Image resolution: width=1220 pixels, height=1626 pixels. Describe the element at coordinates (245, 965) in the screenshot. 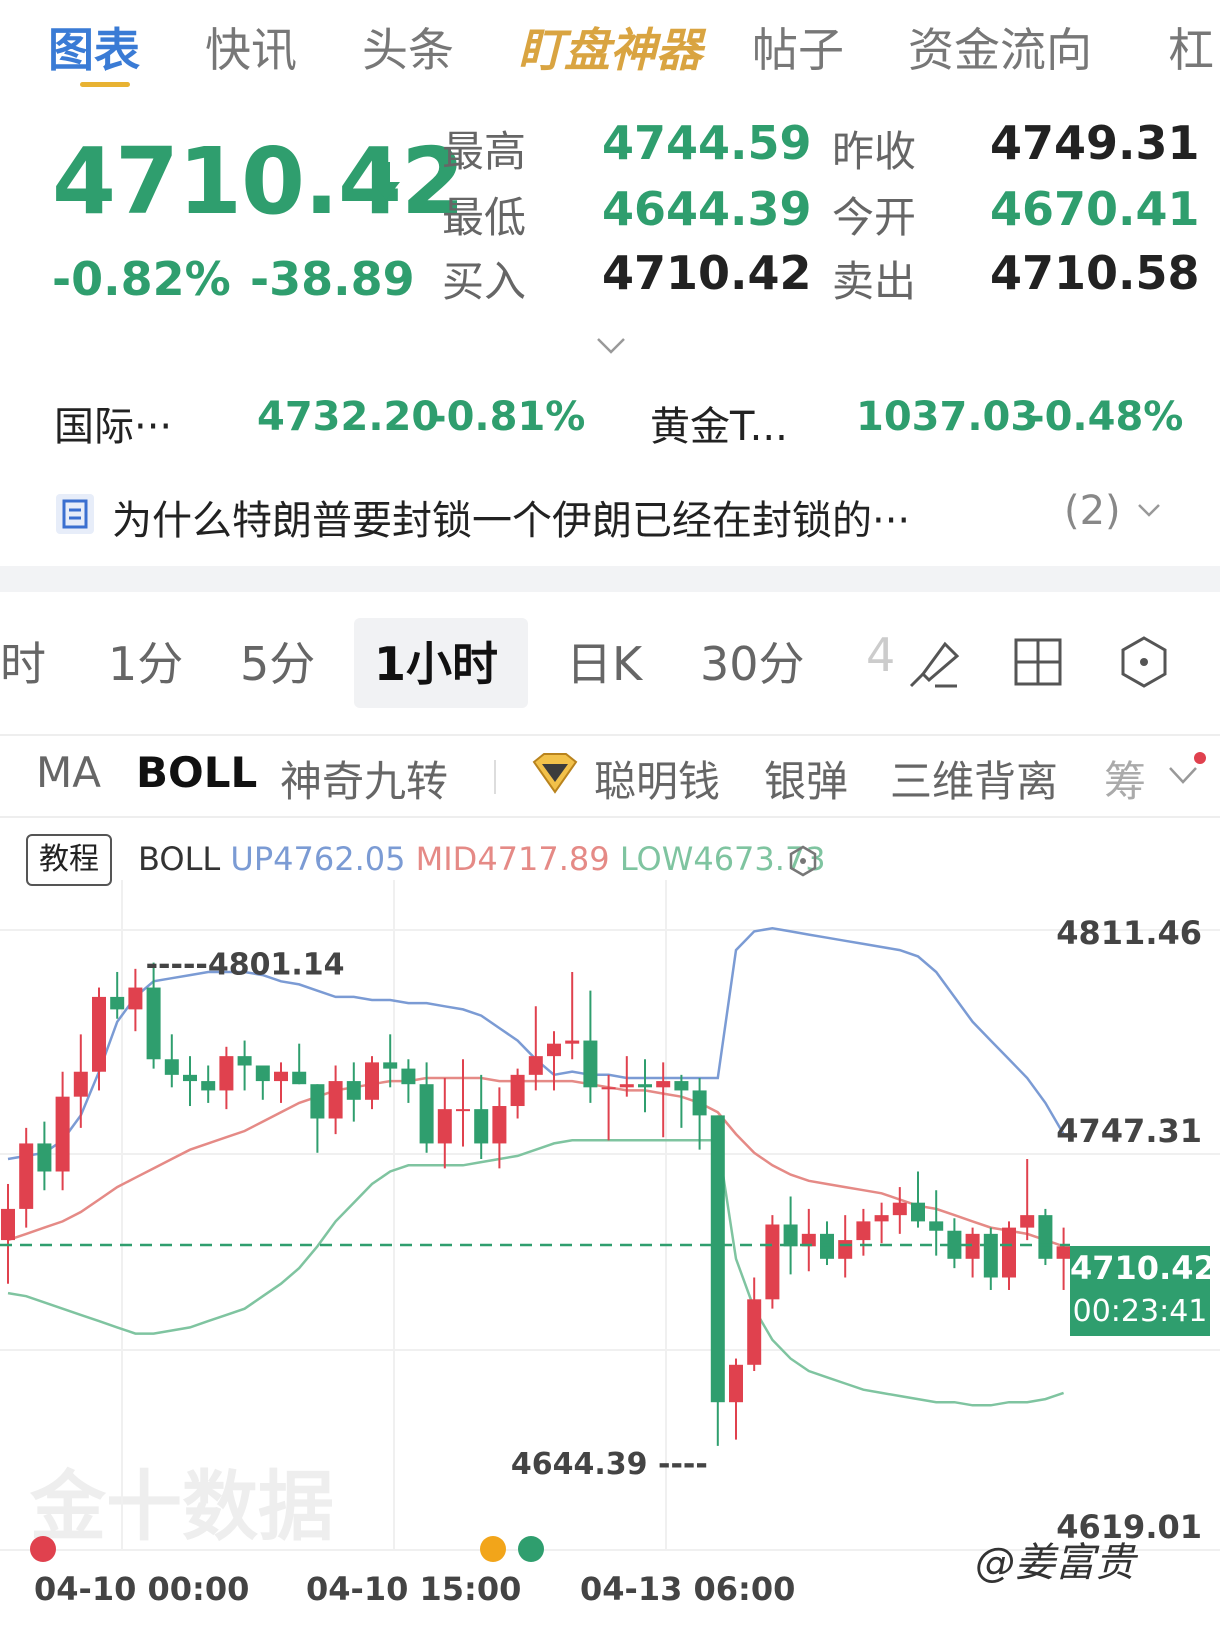

I see `high-marker-label: -----4801.14` at that location.